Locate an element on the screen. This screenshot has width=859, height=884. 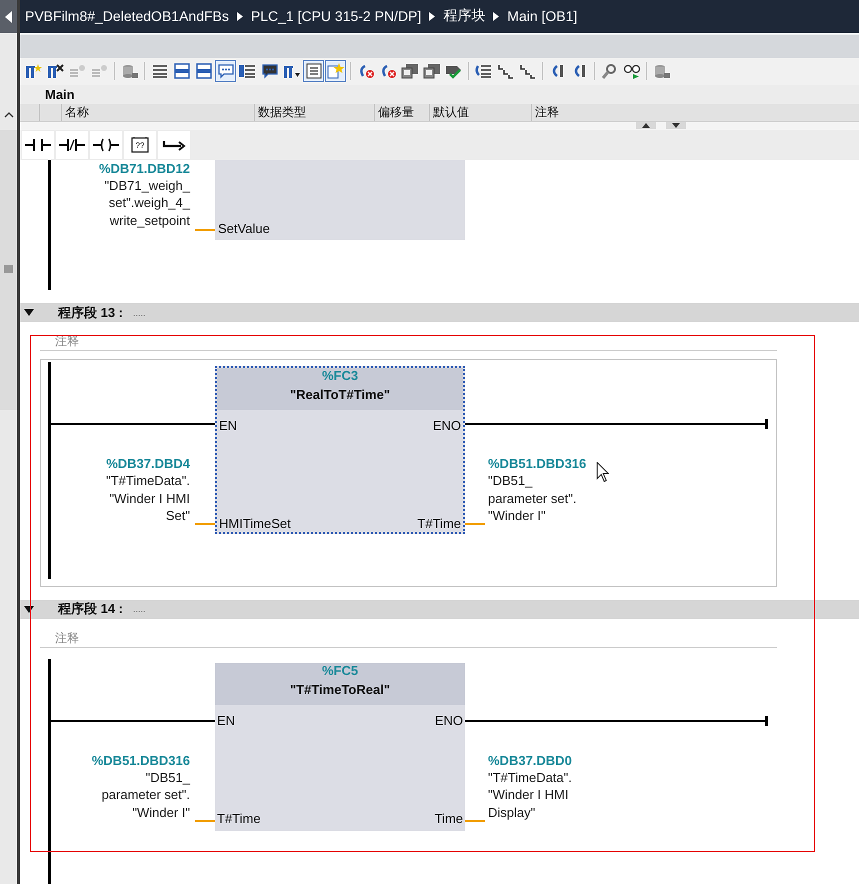
breadcrumb-item: Main [OB1] is located at coordinates (542, 16).